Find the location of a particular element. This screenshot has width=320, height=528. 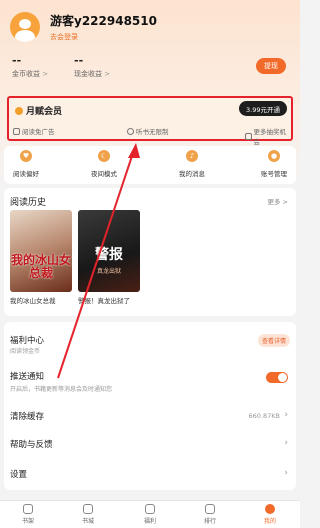

vip-open-button: 3.99元开通 is located at coordinates (263, 108).